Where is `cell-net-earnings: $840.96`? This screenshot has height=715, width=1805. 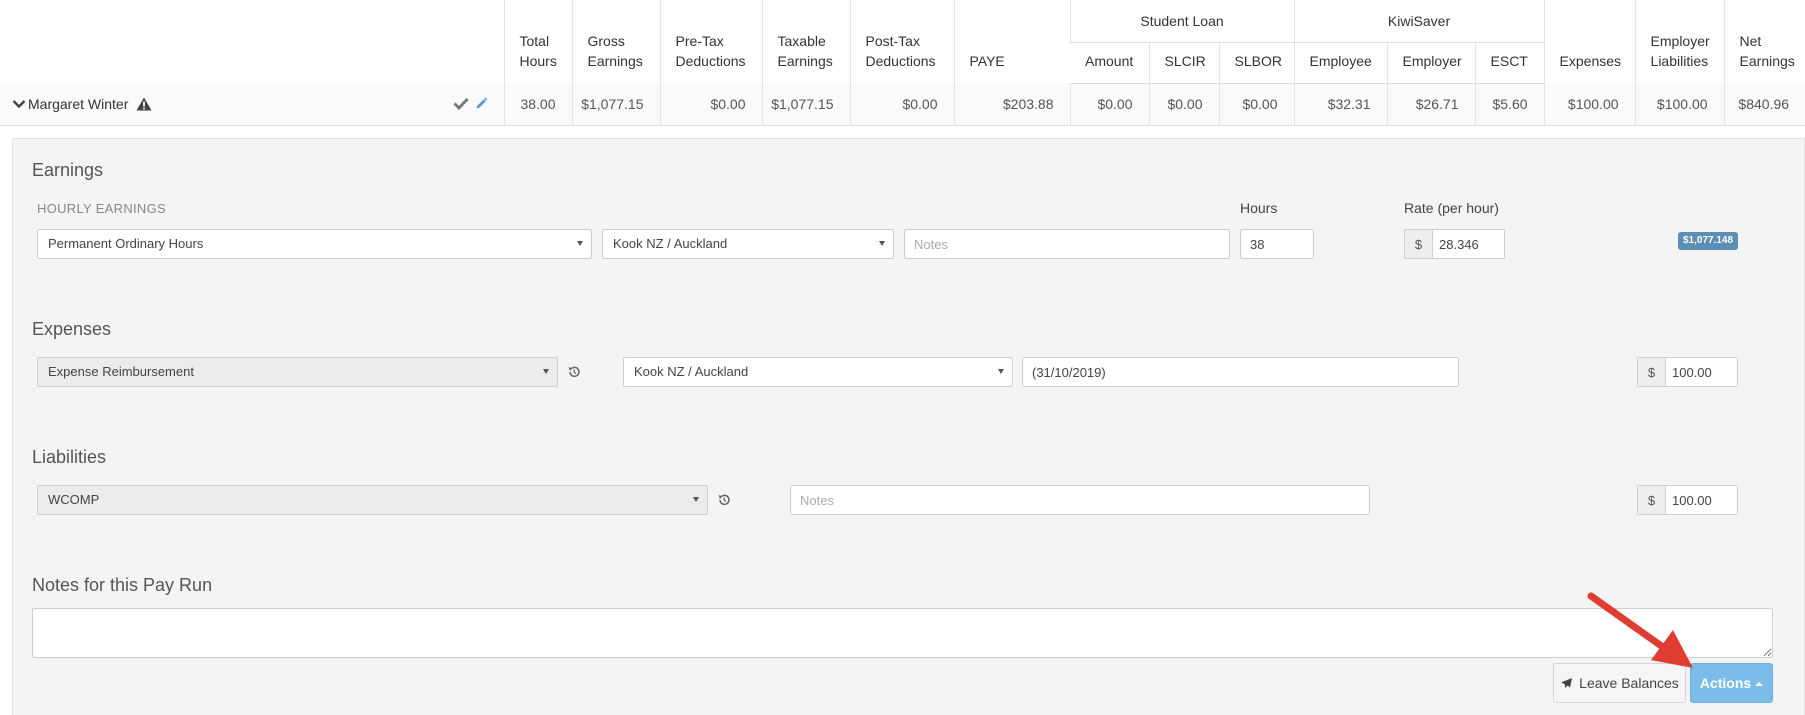 cell-net-earnings: $840.96 is located at coordinates (1764, 104).